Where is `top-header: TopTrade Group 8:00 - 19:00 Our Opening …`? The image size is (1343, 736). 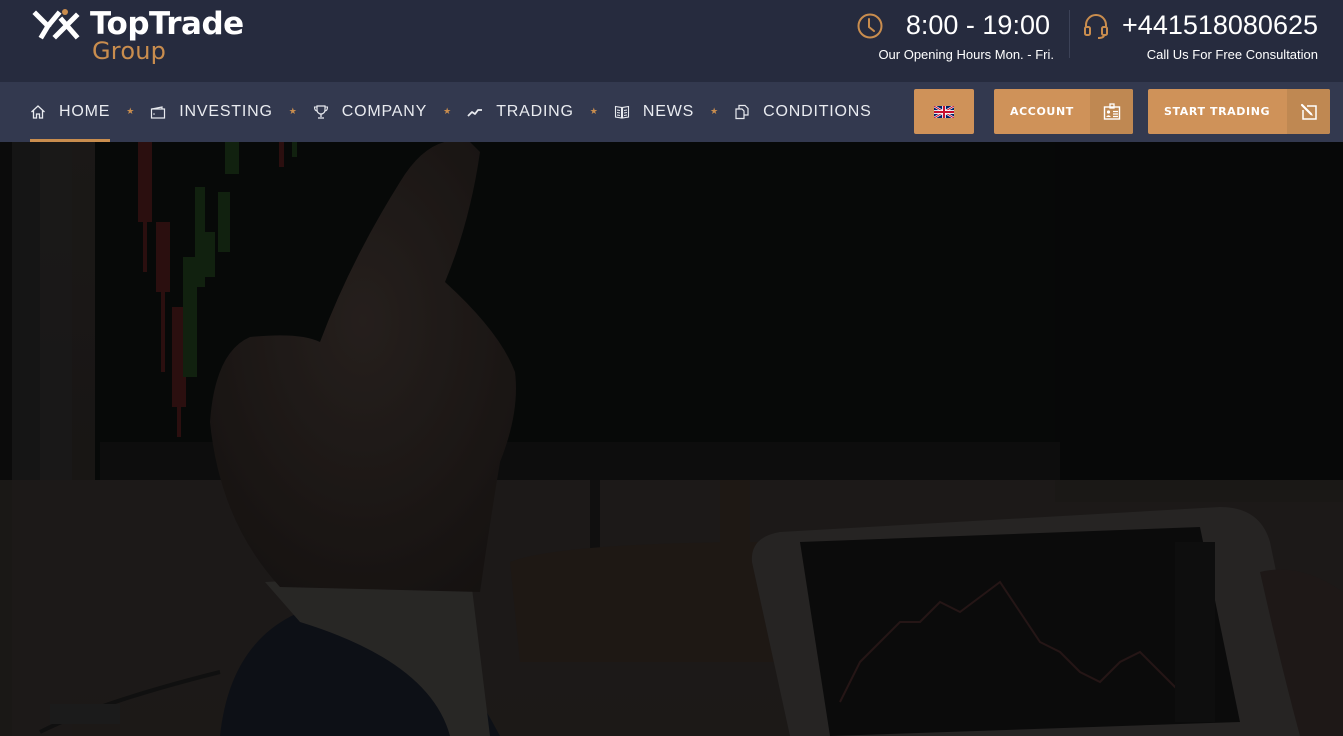 top-header: TopTrade Group 8:00 - 19:00 Our Opening … is located at coordinates (671, 41).